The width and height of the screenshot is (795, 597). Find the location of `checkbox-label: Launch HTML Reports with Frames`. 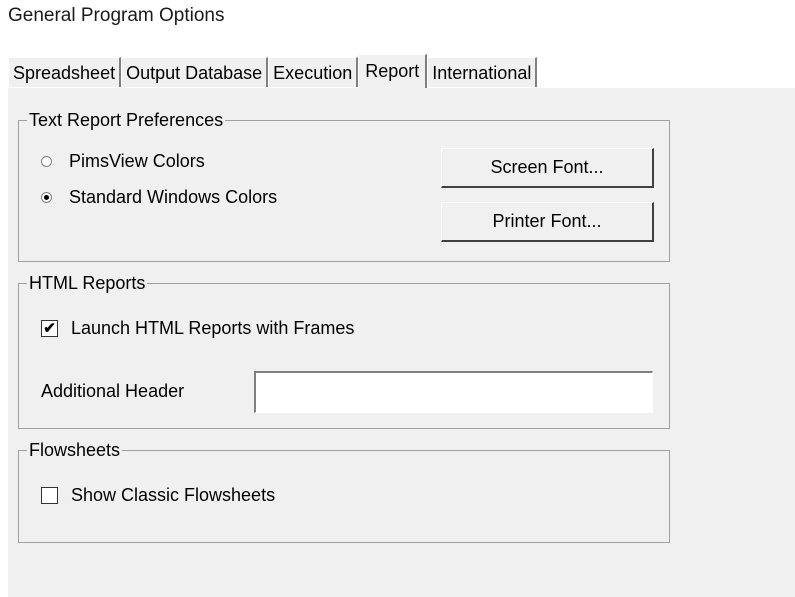

checkbox-label: Launch HTML Reports with Frames is located at coordinates (213, 328).